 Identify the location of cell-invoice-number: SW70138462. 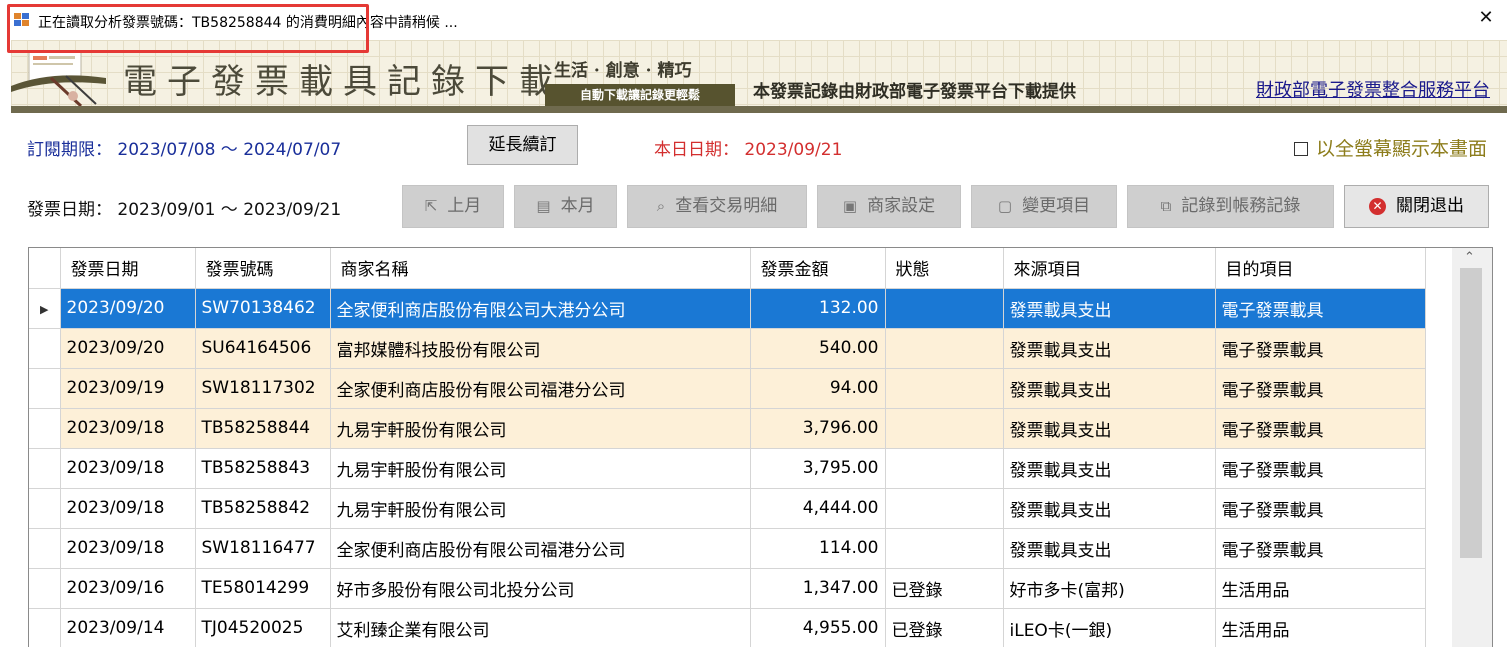
(263, 308).